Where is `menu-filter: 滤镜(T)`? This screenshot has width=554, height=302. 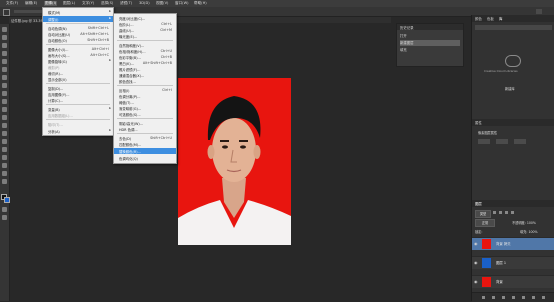
menu-filter: 滤镜(T) is located at coordinates (126, 3).